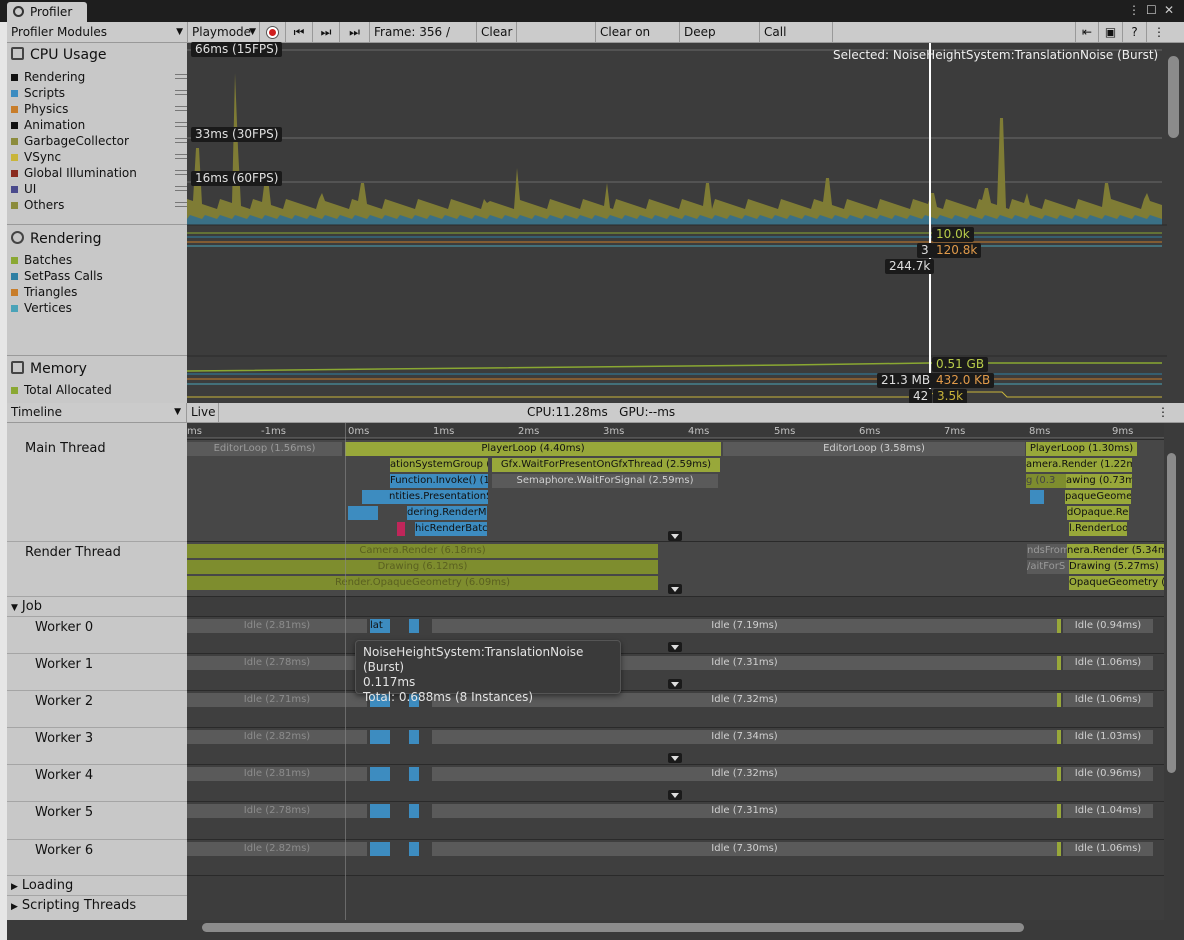 This screenshot has width=1184, height=940. What do you see at coordinates (1174, 671) in the screenshot?
I see `timeline-scrollbar` at bounding box center [1174, 671].